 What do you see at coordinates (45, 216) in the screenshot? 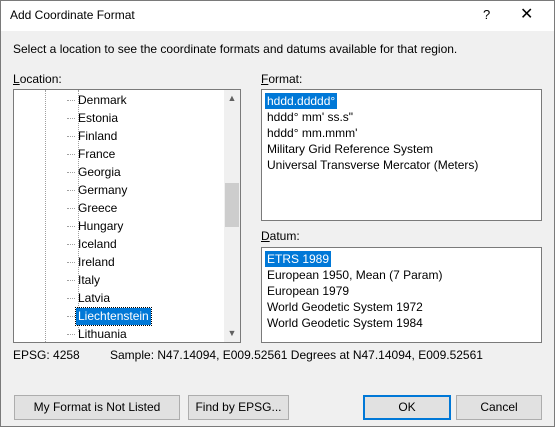
I see `tree-guide-line` at bounding box center [45, 216].